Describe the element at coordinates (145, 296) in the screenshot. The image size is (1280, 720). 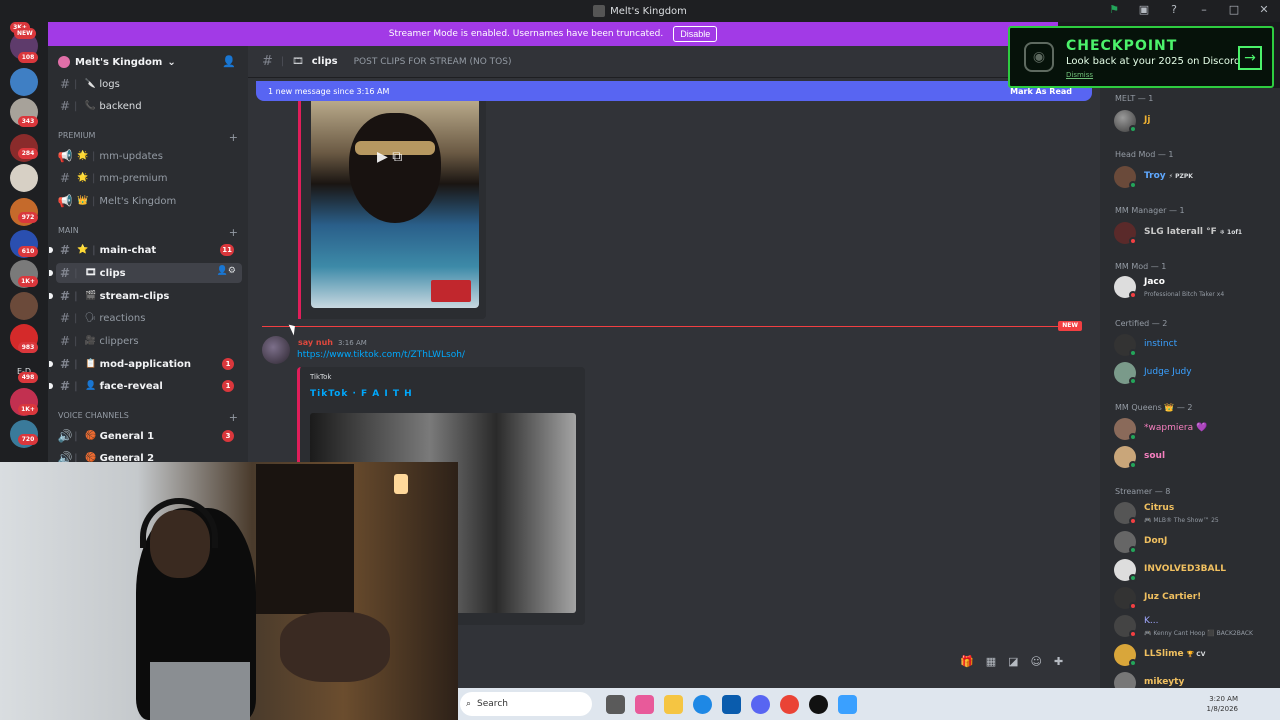
I see `channel-stream-clips: # | 🎬 stream-clips` at that location.